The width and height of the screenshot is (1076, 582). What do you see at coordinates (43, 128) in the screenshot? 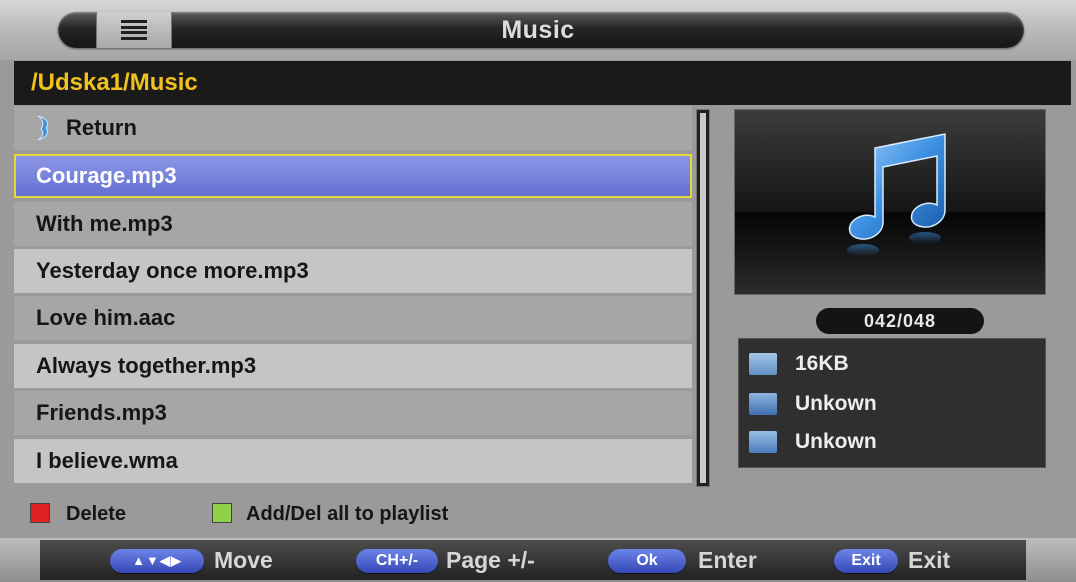
I see `return-note-icon` at bounding box center [43, 128].